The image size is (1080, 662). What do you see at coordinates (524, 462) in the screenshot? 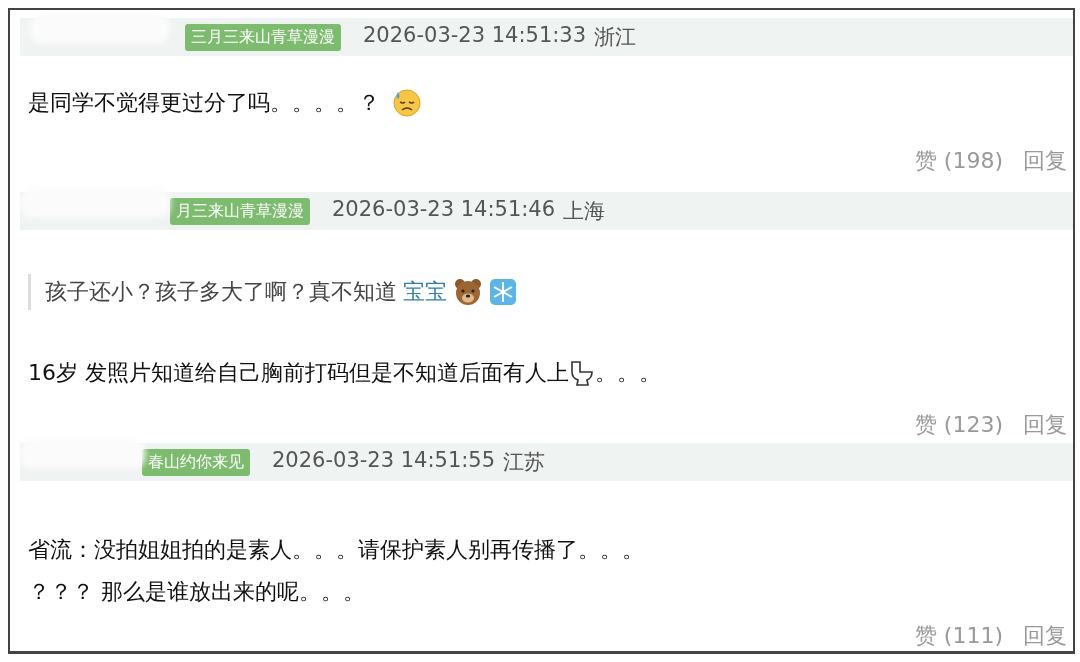
I see `comment-location: 江苏` at bounding box center [524, 462].